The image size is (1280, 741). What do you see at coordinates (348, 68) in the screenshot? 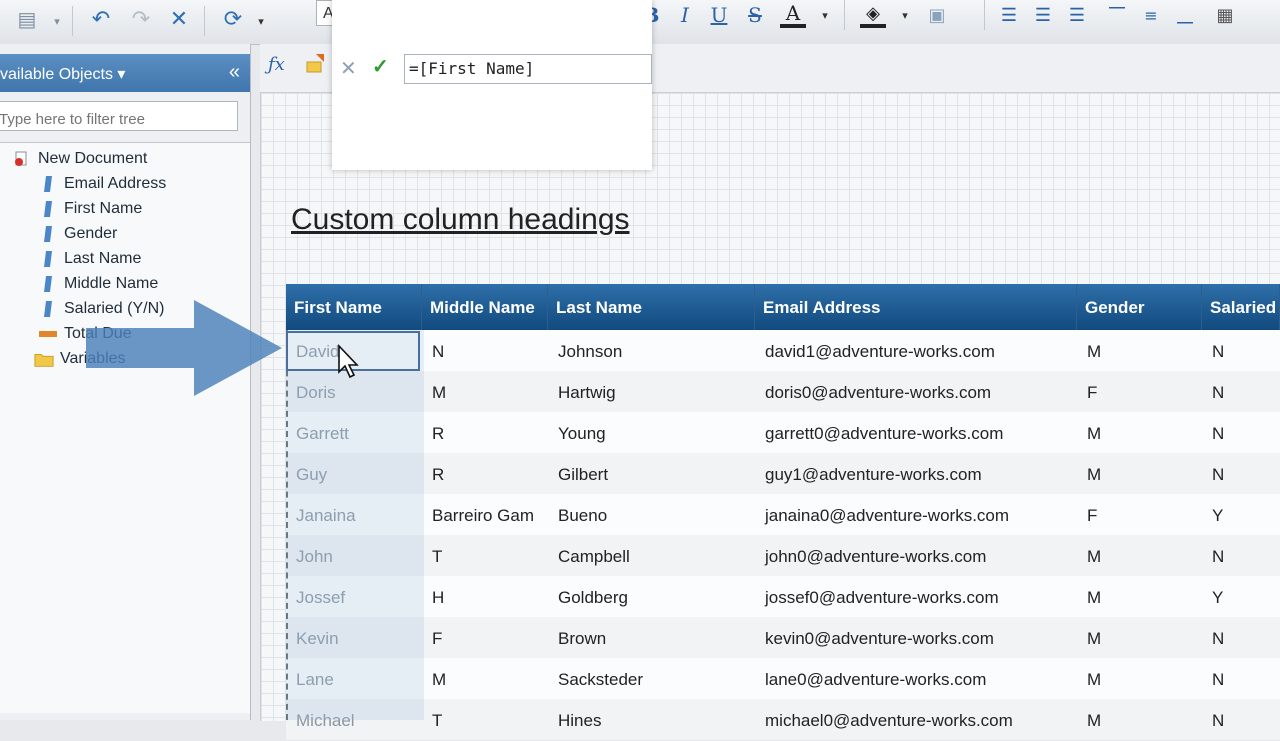
I see `cancel-formula-icon: ✕` at bounding box center [348, 68].